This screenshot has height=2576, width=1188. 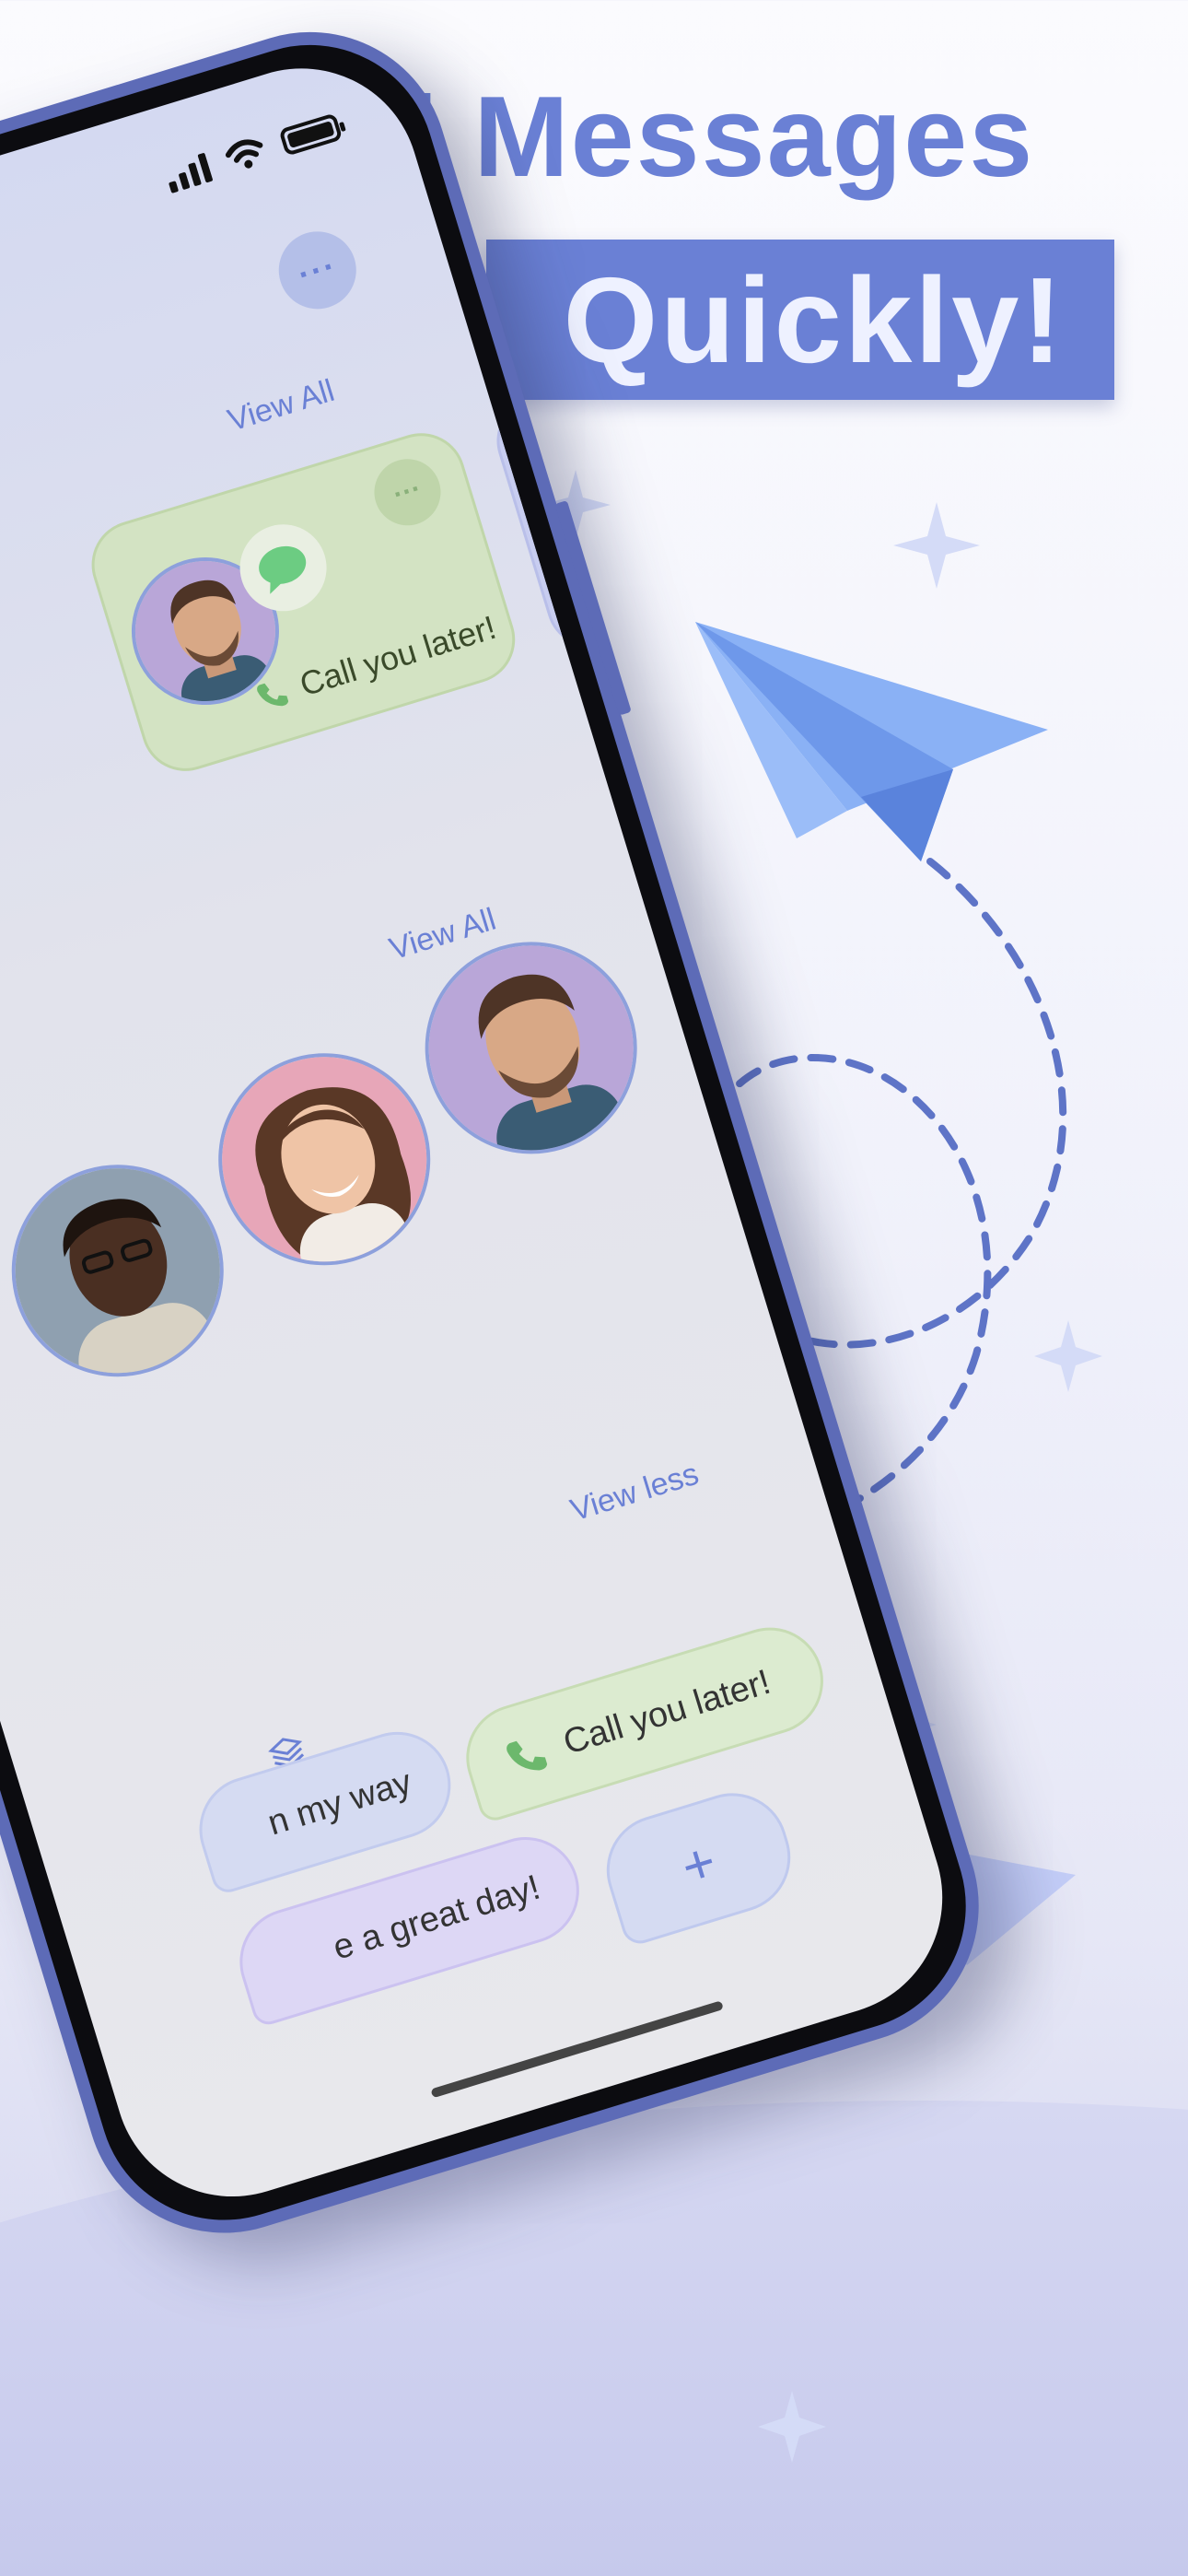 What do you see at coordinates (577, 2049) in the screenshot?
I see `home-indicator` at bounding box center [577, 2049].